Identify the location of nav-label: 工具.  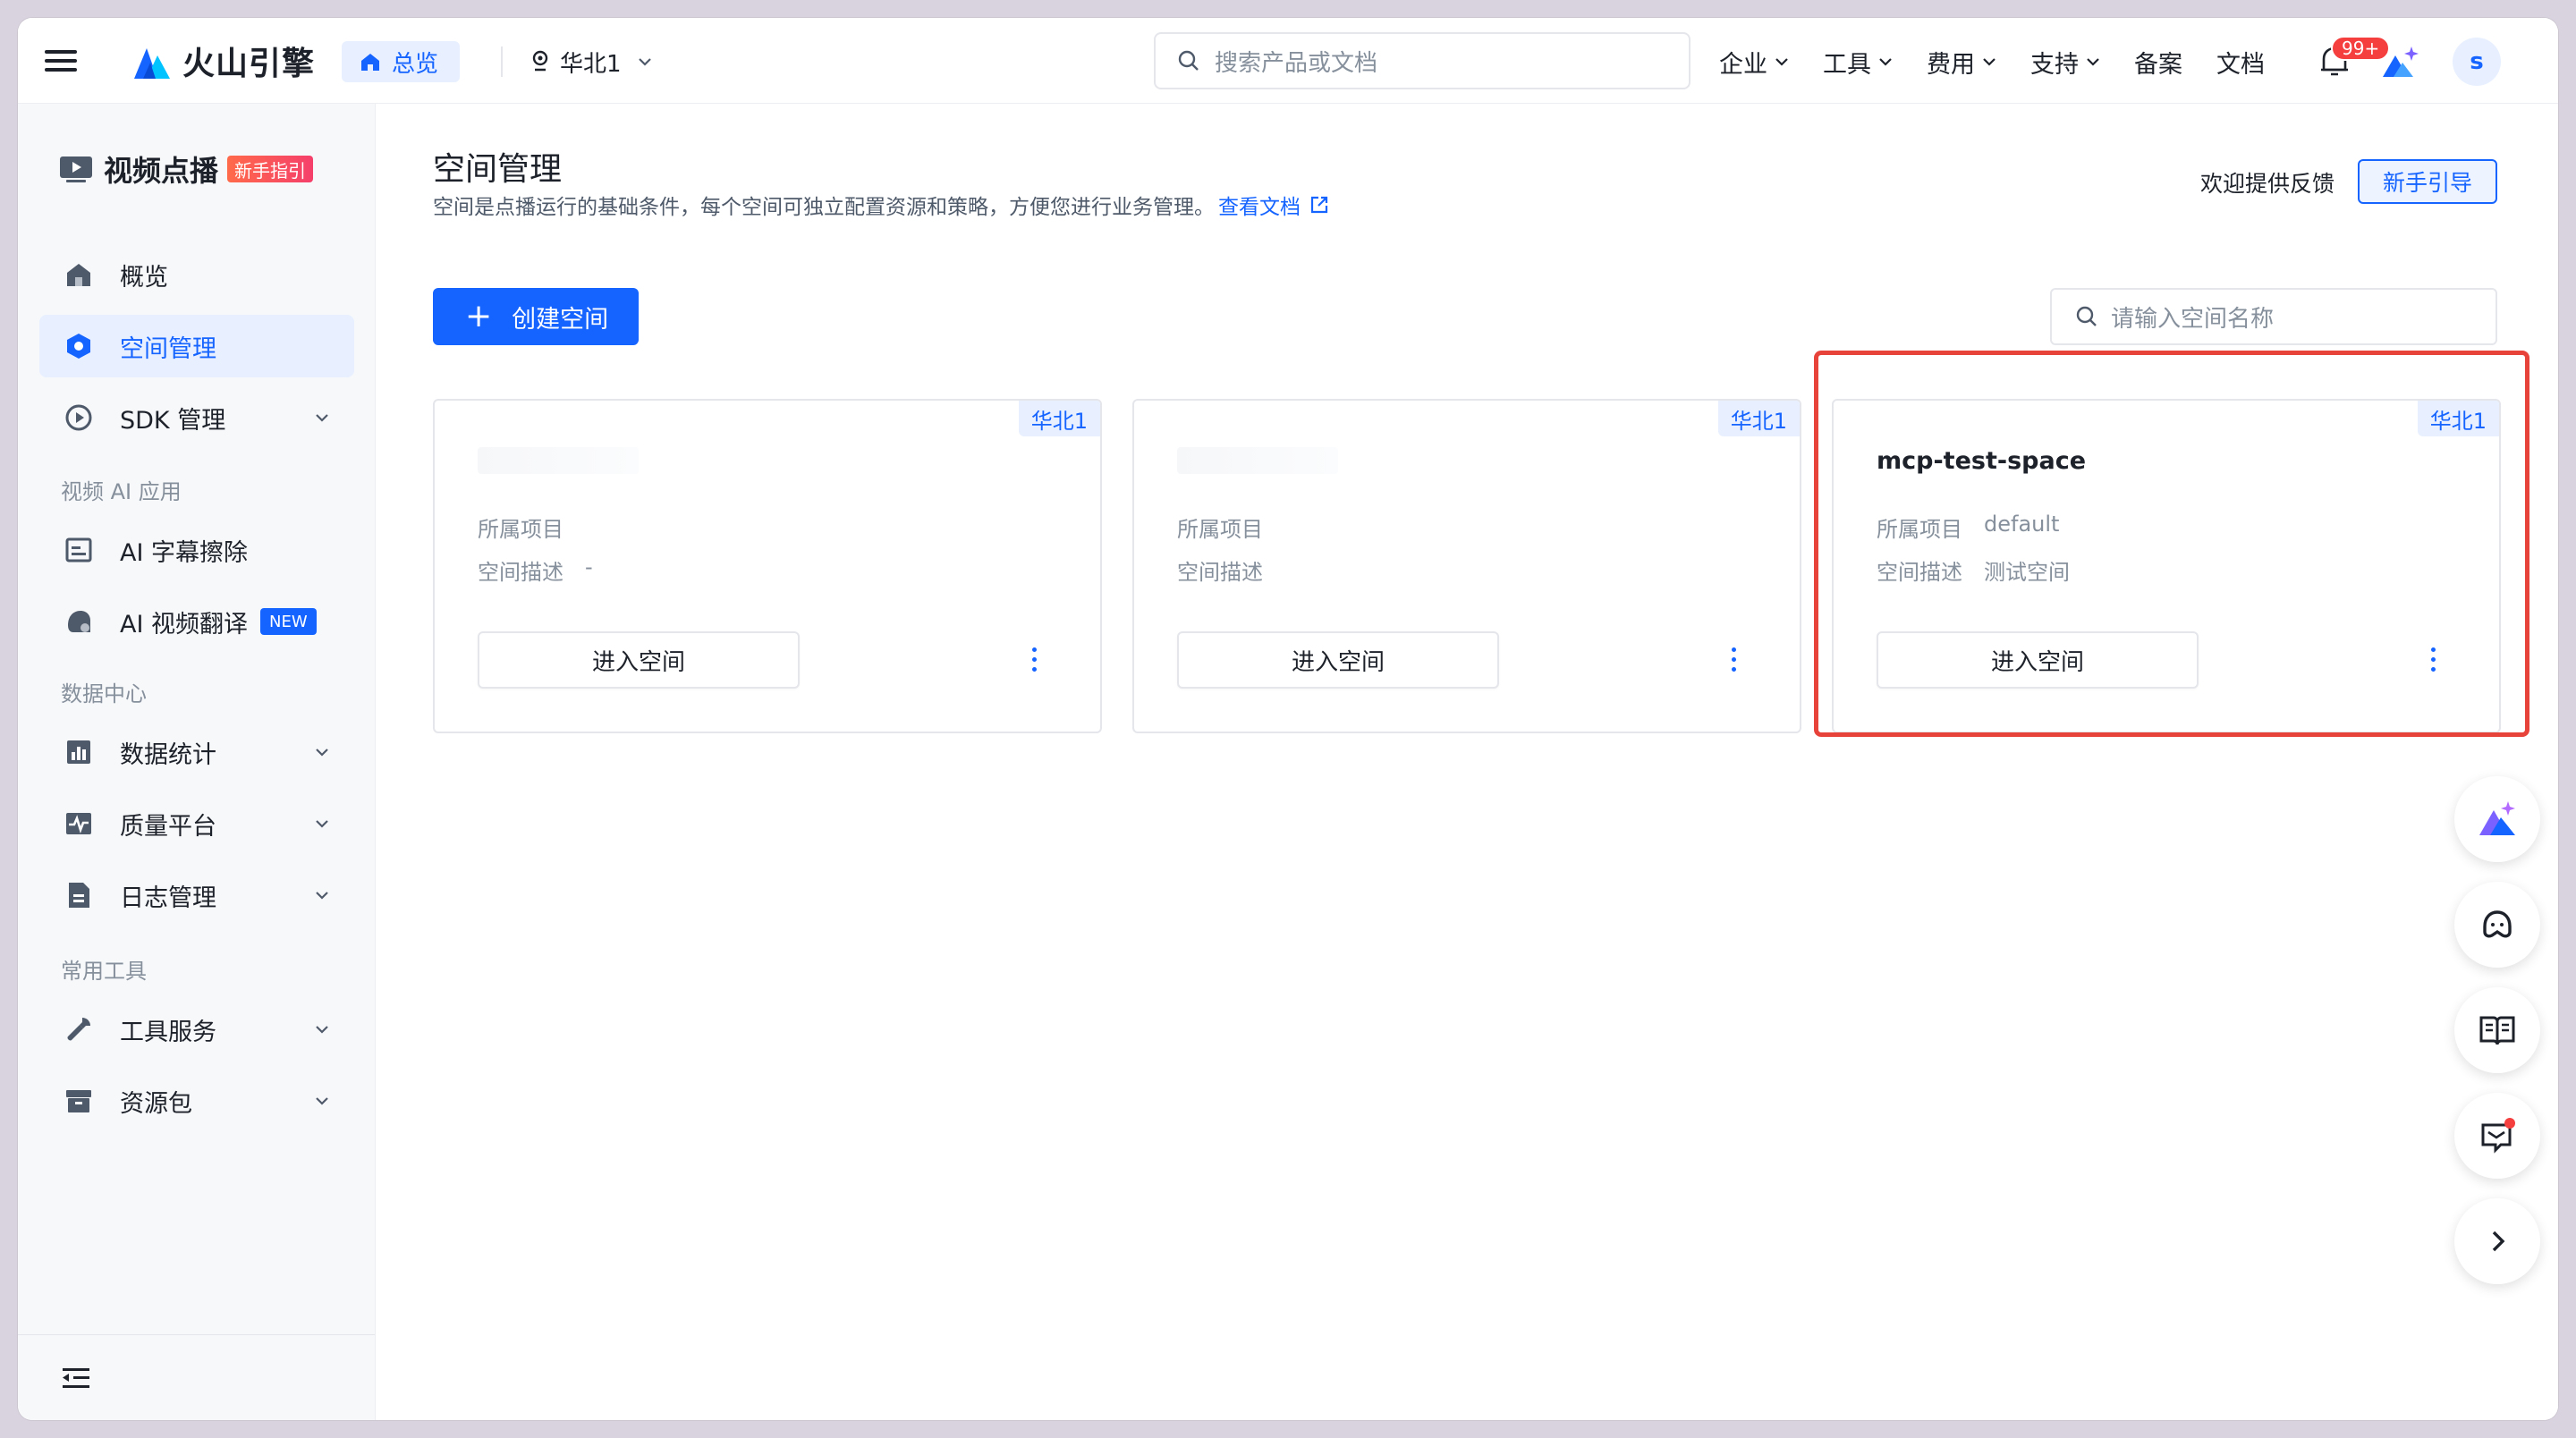
(1847, 64).